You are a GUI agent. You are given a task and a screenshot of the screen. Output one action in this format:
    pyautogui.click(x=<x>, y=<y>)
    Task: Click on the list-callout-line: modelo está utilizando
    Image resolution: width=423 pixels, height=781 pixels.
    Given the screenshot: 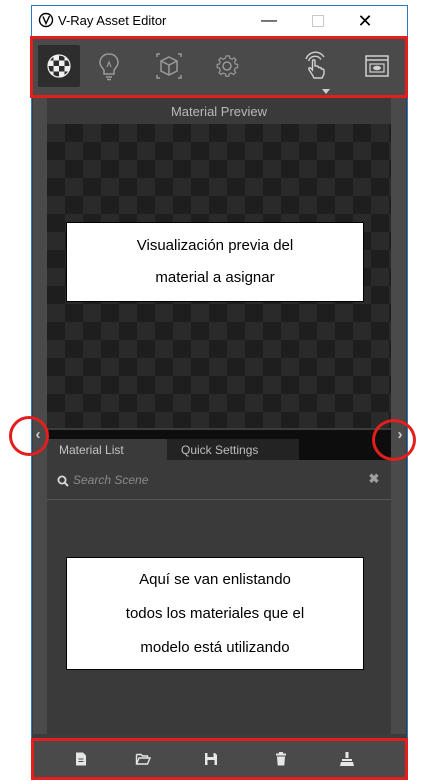 What is the action you would take?
    pyautogui.click(x=215, y=647)
    